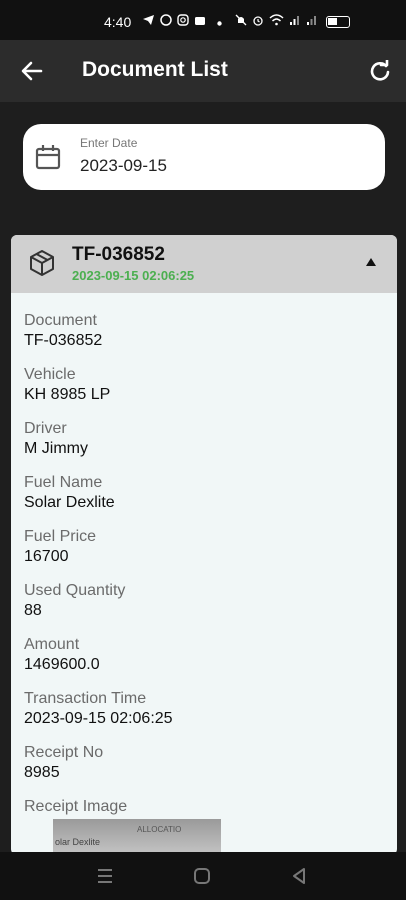 The image size is (406, 900). Describe the element at coordinates (63, 340) in the screenshot. I see `field-value: TF-036852` at that location.